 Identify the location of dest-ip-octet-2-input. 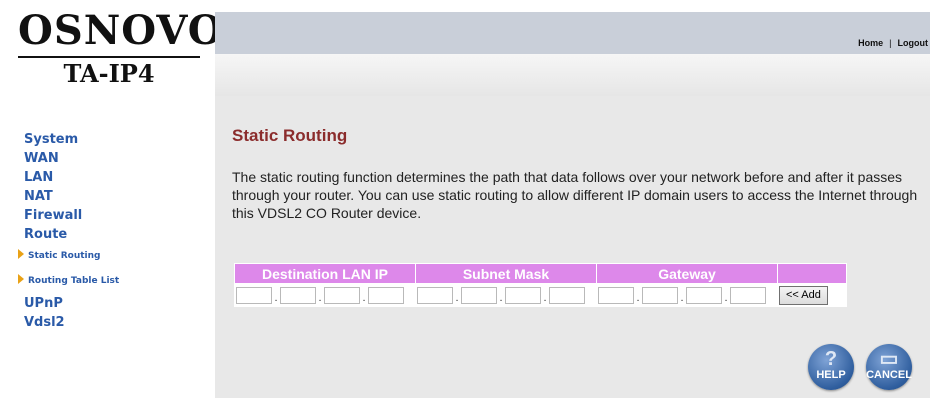
(298, 295).